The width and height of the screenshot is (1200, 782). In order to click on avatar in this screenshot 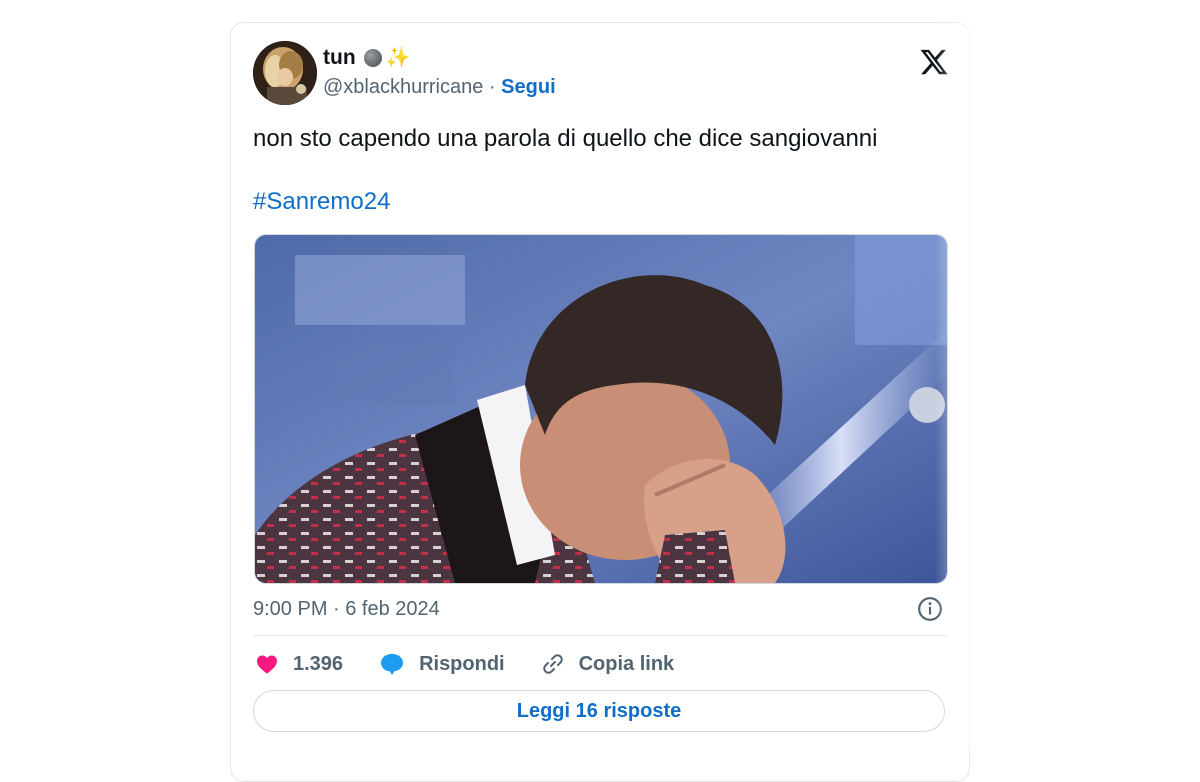, I will do `click(285, 73)`.